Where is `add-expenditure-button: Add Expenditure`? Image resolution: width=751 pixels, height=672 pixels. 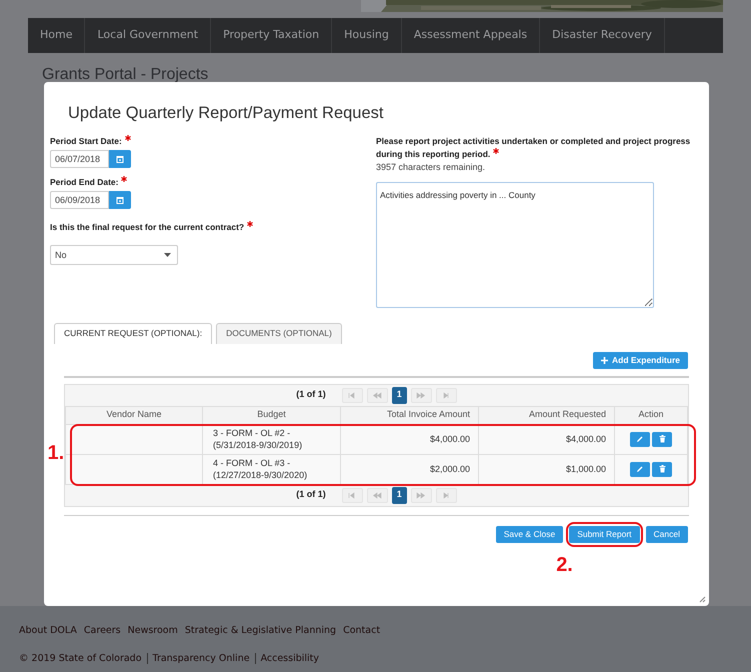 add-expenditure-button: Add Expenditure is located at coordinates (640, 360).